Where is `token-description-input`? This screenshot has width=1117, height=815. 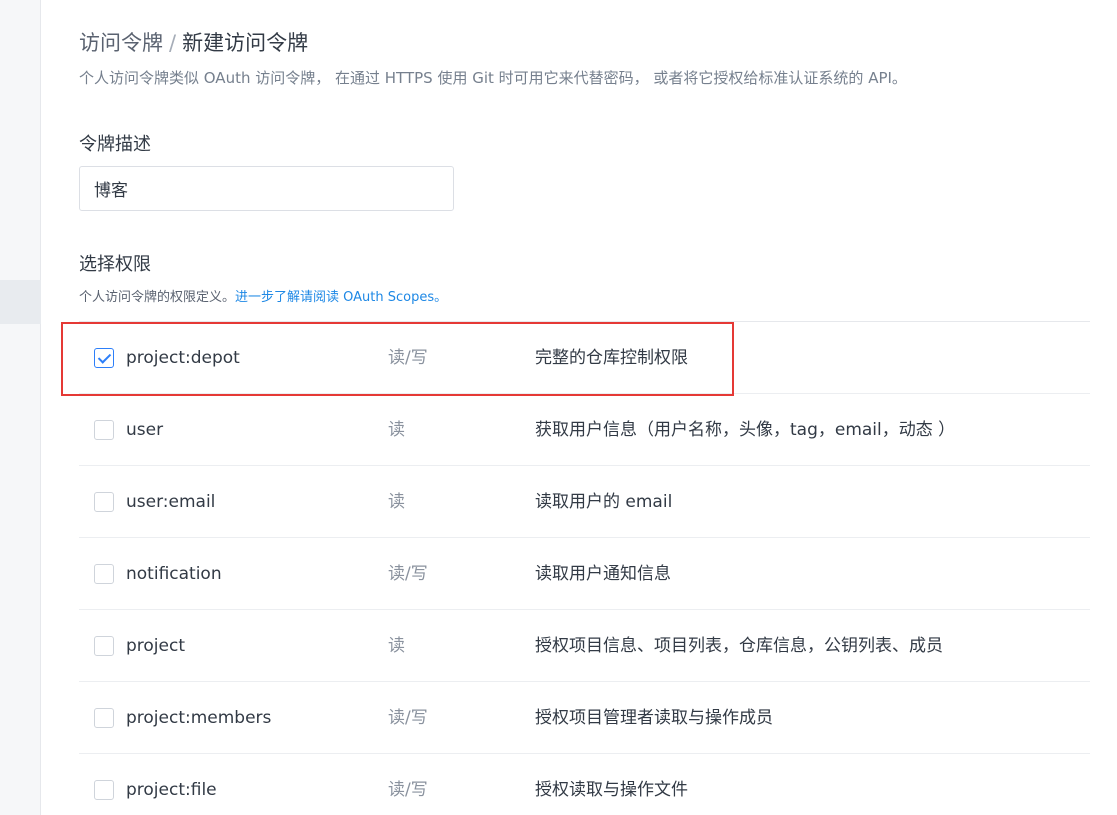 token-description-input is located at coordinates (266, 188).